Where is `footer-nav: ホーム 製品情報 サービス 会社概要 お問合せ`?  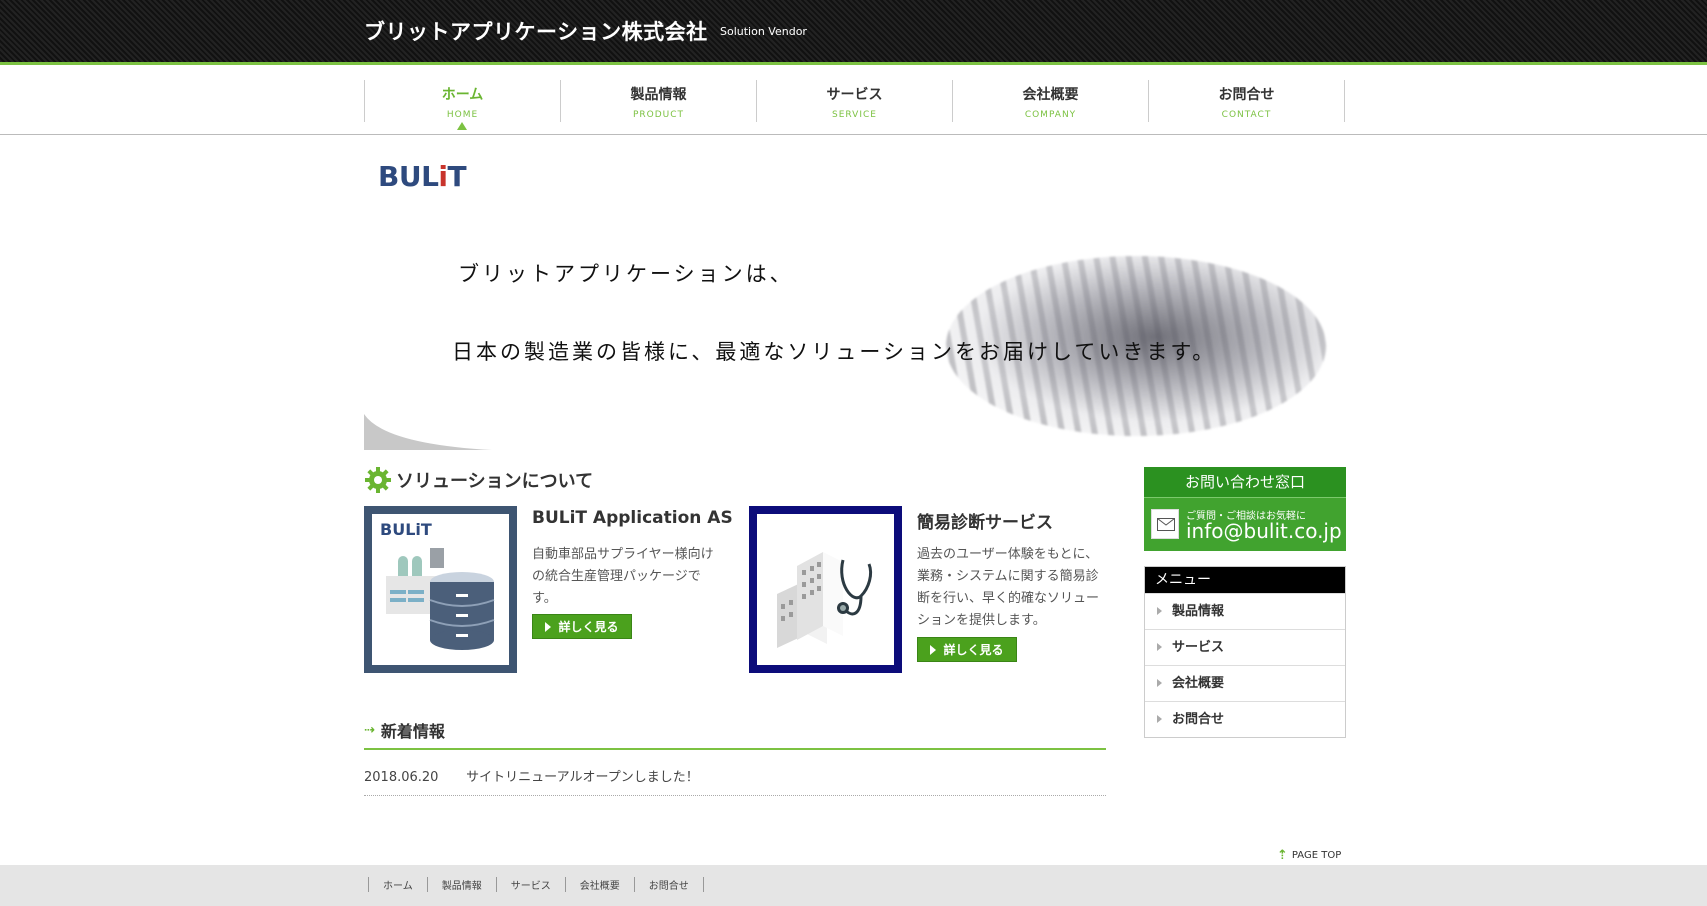
footer-nav: ホーム 製品情報 サービス 会社概要 お問合せ is located at coordinates (536, 884).